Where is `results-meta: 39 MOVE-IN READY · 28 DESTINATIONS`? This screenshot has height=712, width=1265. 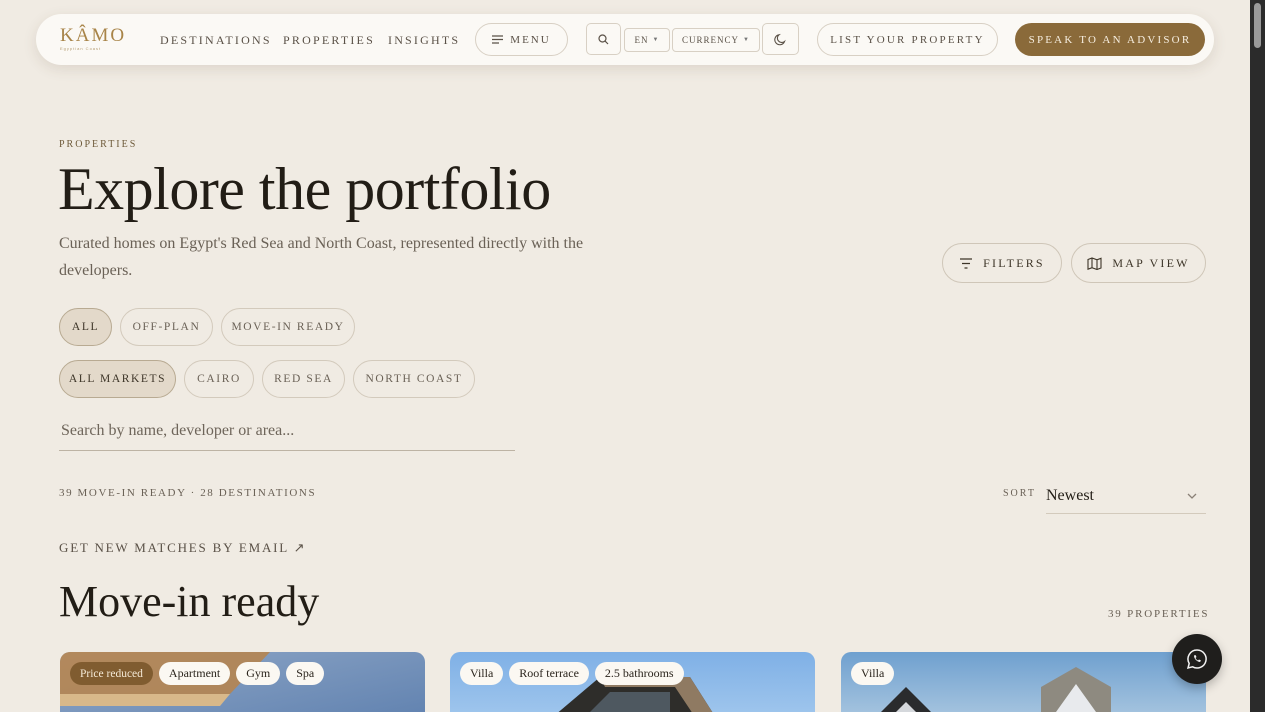 results-meta: 39 MOVE-IN READY · 28 DESTINATIONS is located at coordinates (188, 493).